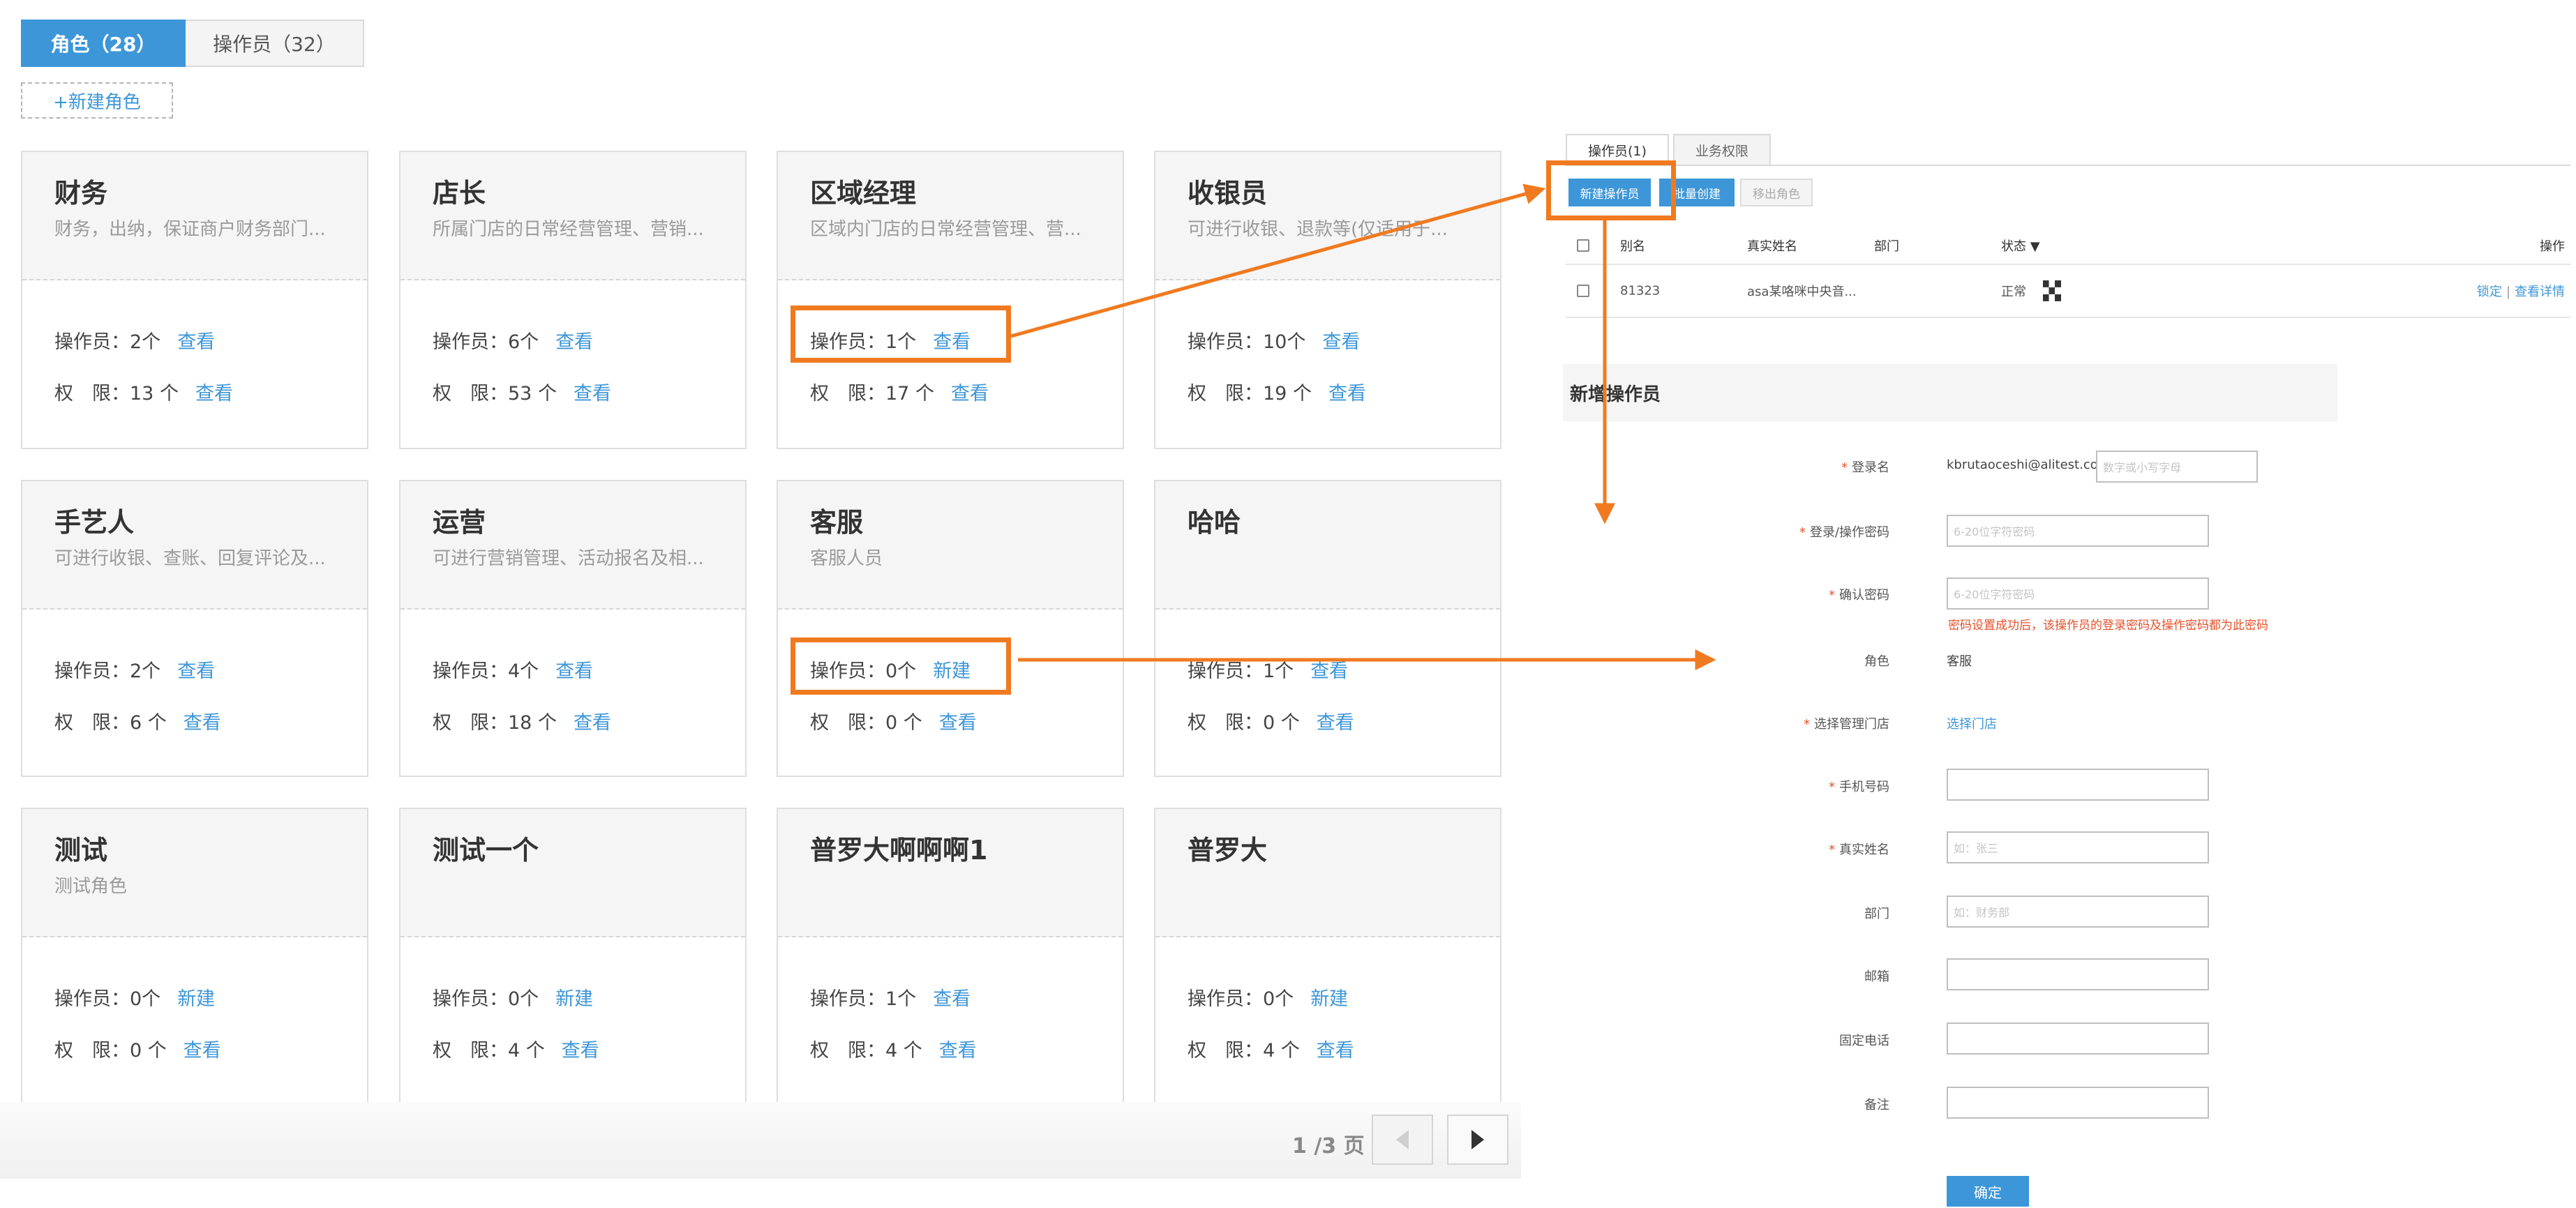 The image size is (2576, 1208). Describe the element at coordinates (1327, 873) in the screenshot. I see `card-header: 普罗大` at that location.